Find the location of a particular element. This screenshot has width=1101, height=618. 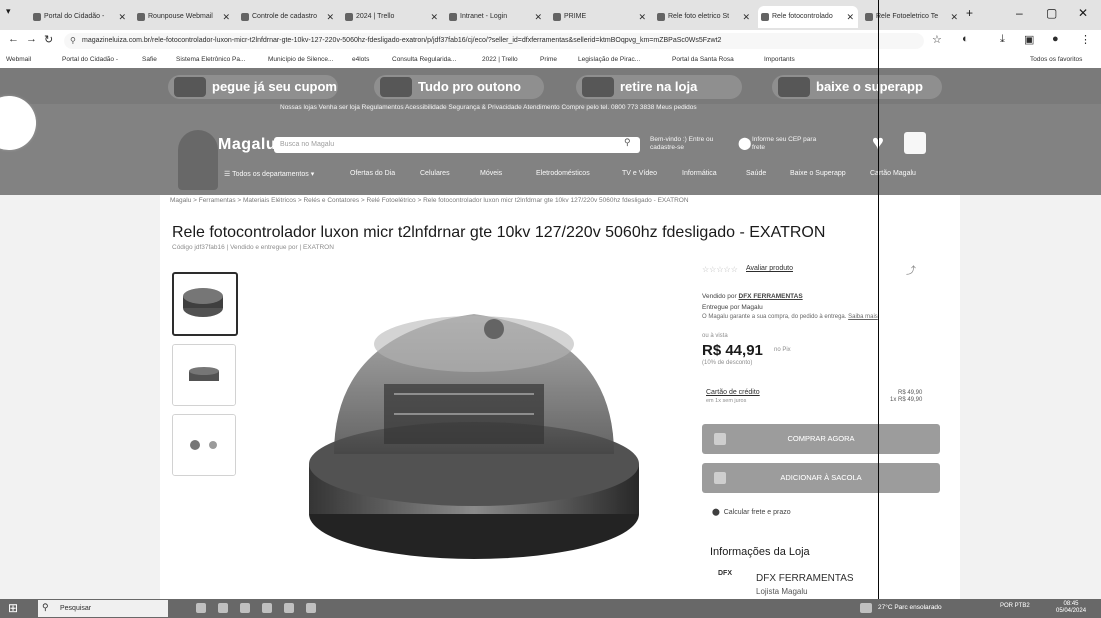

extensions-icon: ◐ is located at coordinates (965, 39).